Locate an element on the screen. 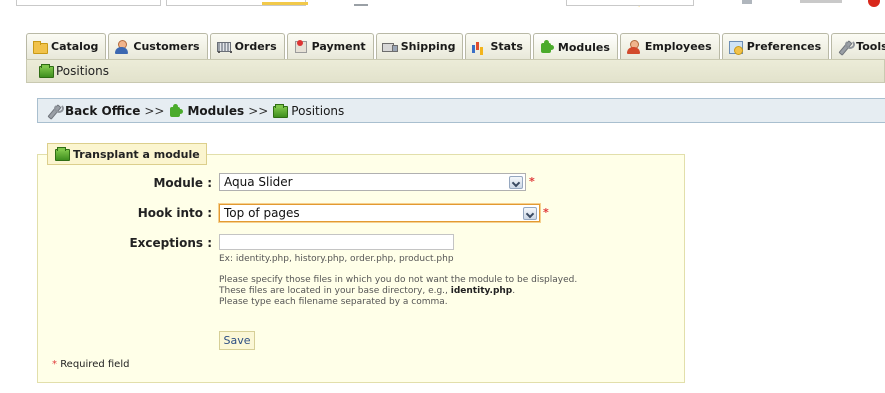 The width and height of the screenshot is (885, 393). header-highlight is located at coordinates (285, 3).